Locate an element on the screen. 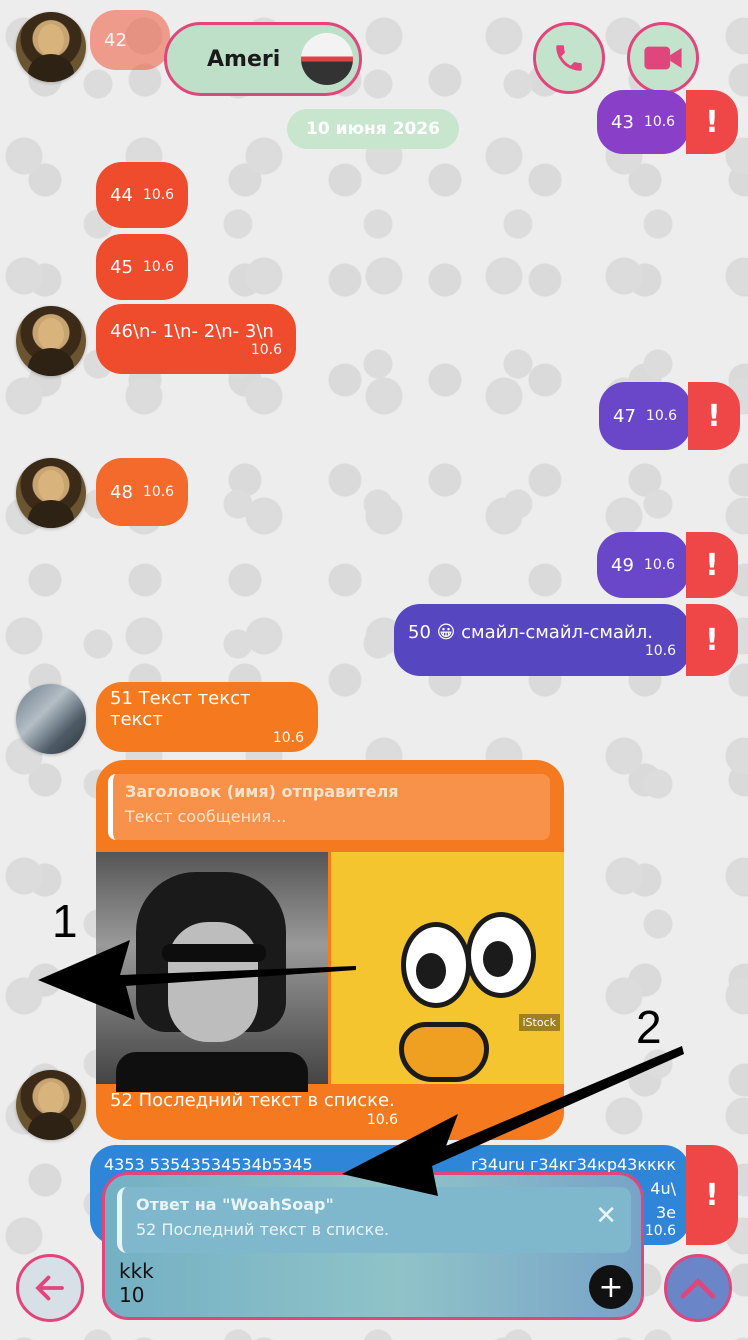 This screenshot has height=1340, width=748. message-text: 43 is located at coordinates (622, 122).